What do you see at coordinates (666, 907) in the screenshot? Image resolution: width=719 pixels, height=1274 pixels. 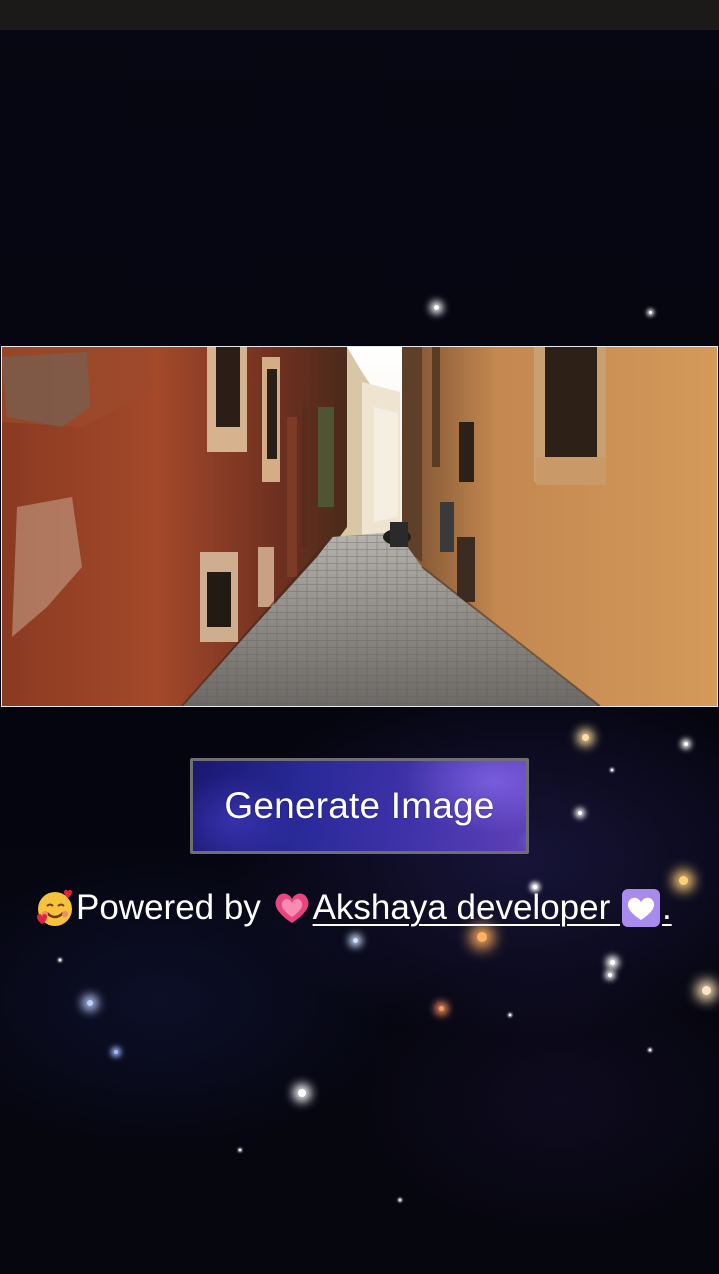 I see `developer-link-suffix: .` at bounding box center [666, 907].